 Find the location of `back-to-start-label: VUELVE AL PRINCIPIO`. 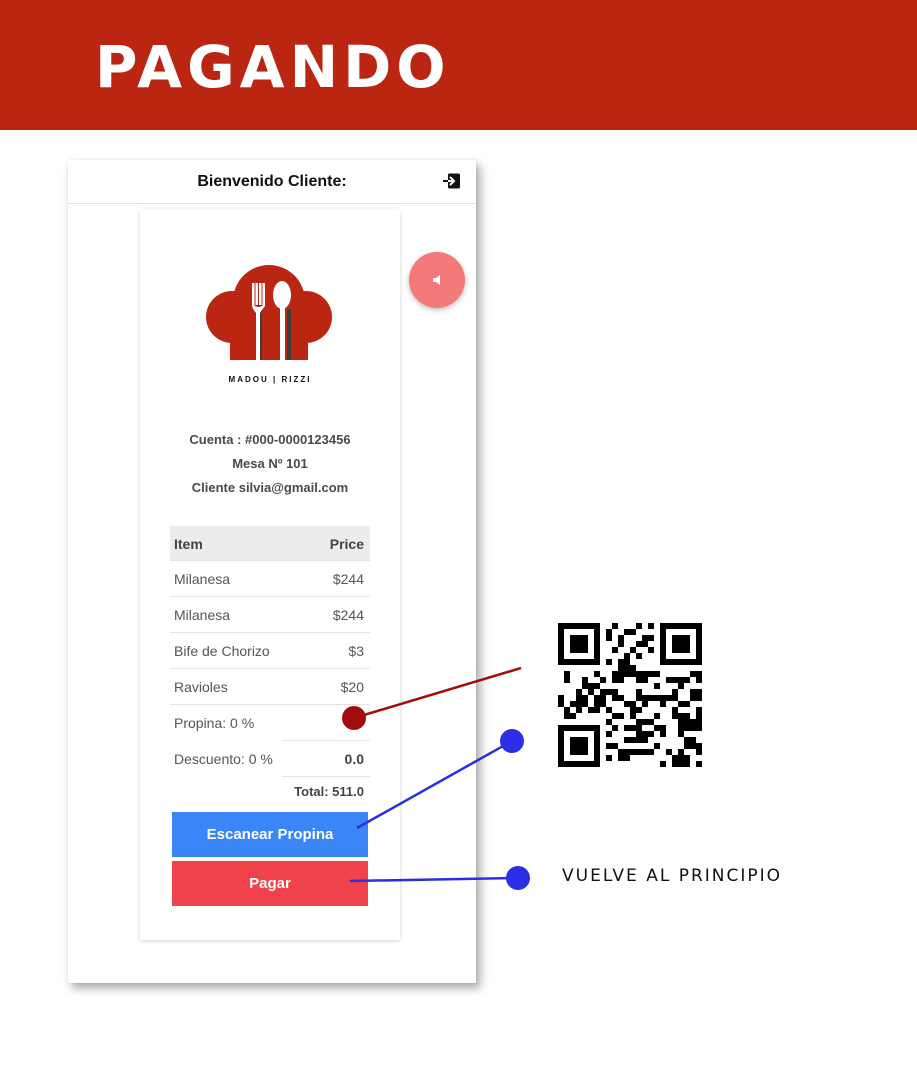

back-to-start-label: VUELVE AL PRINCIPIO is located at coordinates (672, 876).